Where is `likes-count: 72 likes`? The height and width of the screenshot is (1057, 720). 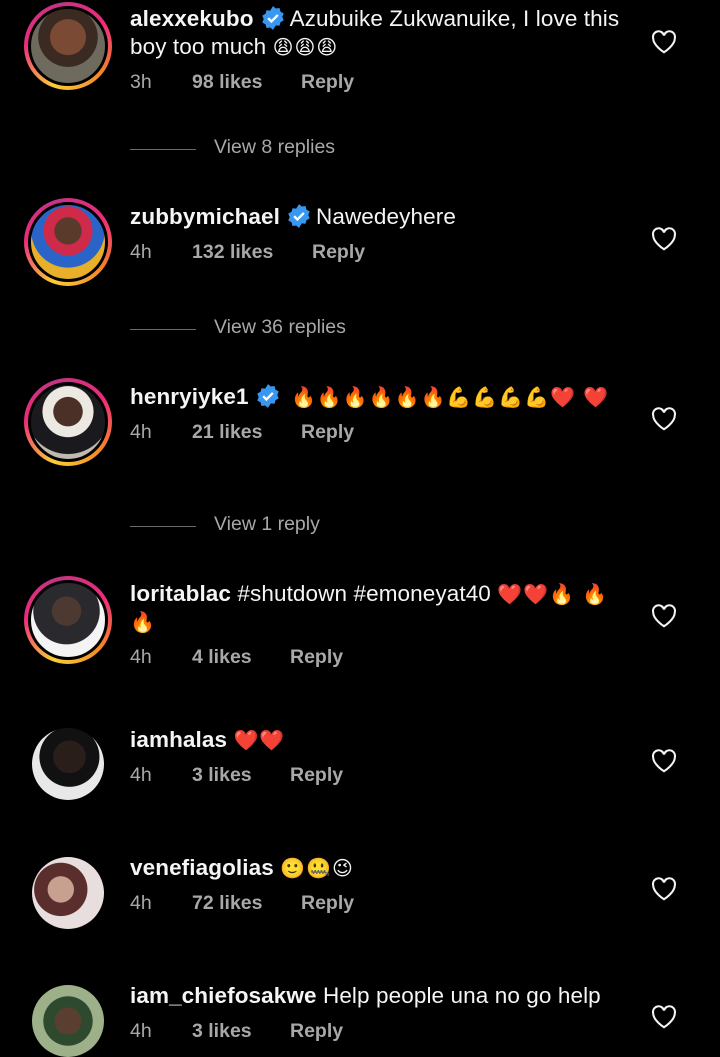
likes-count: 72 likes is located at coordinates (227, 903).